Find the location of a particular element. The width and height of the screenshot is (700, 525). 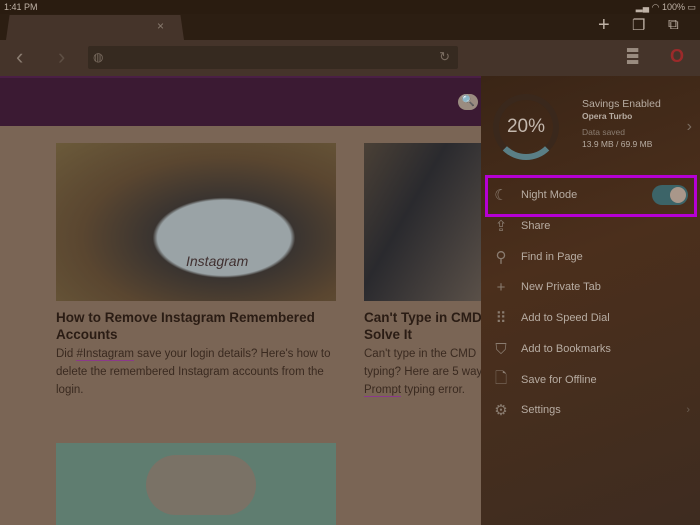

menu-item-bookmarks: ⛉ Add to Bookmarks is located at coordinates (590, 349).